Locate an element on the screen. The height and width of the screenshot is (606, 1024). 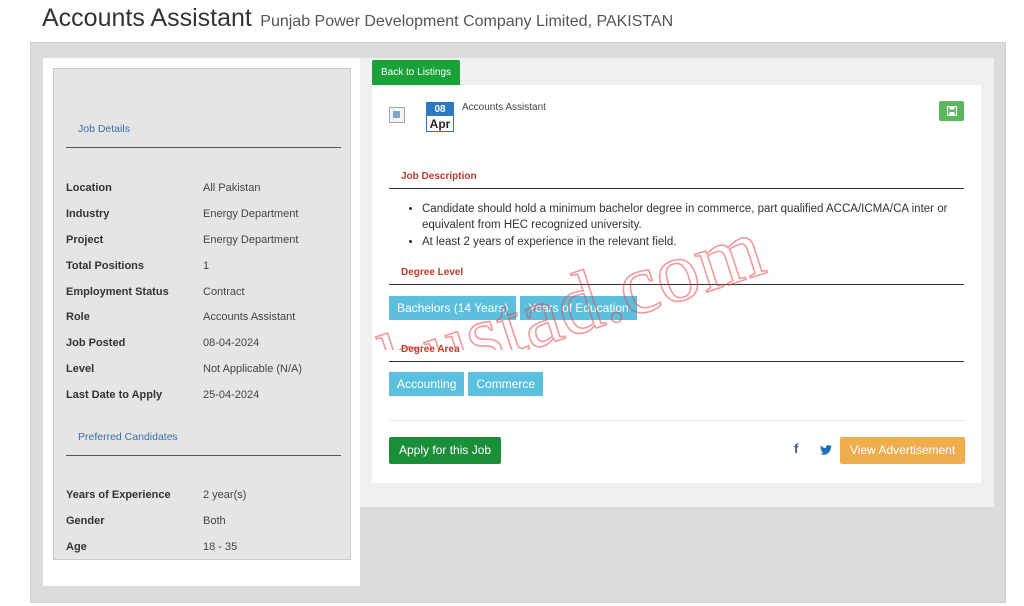
detail-label: Last Date to Apply is located at coordinates (114, 395).